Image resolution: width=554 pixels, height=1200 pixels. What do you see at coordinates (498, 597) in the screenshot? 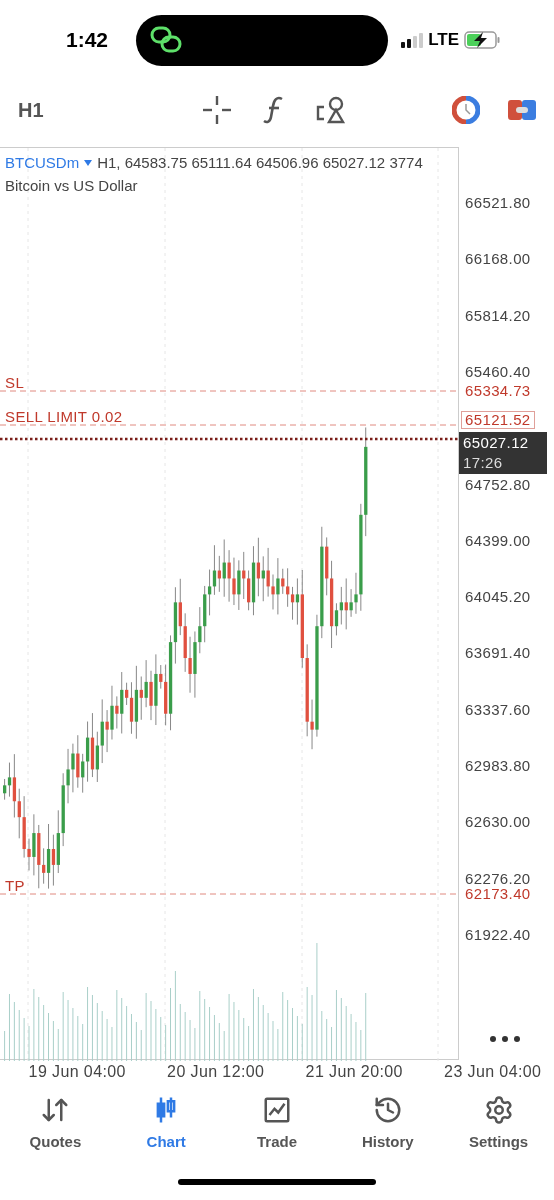
I see `price-tick: 64045.20` at bounding box center [498, 597].